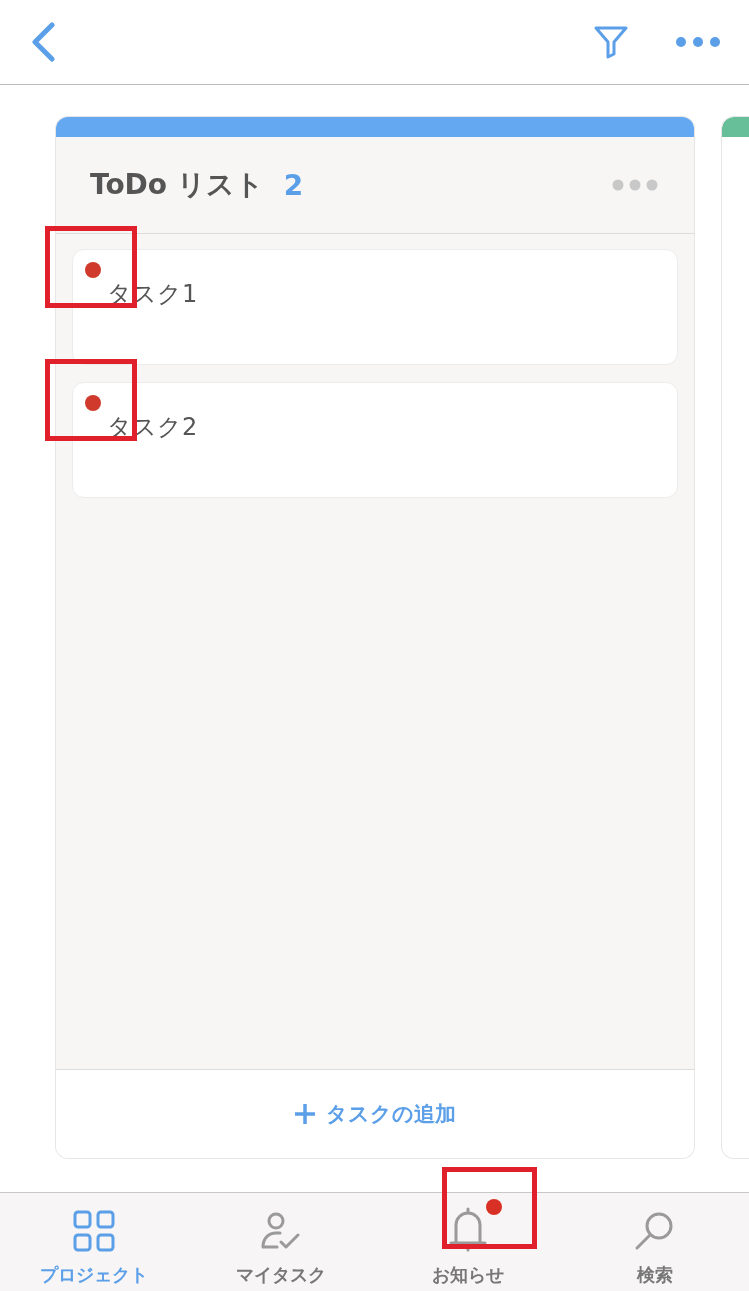  I want to click on tab-bar-item: マイタスク, so click(281, 1242).